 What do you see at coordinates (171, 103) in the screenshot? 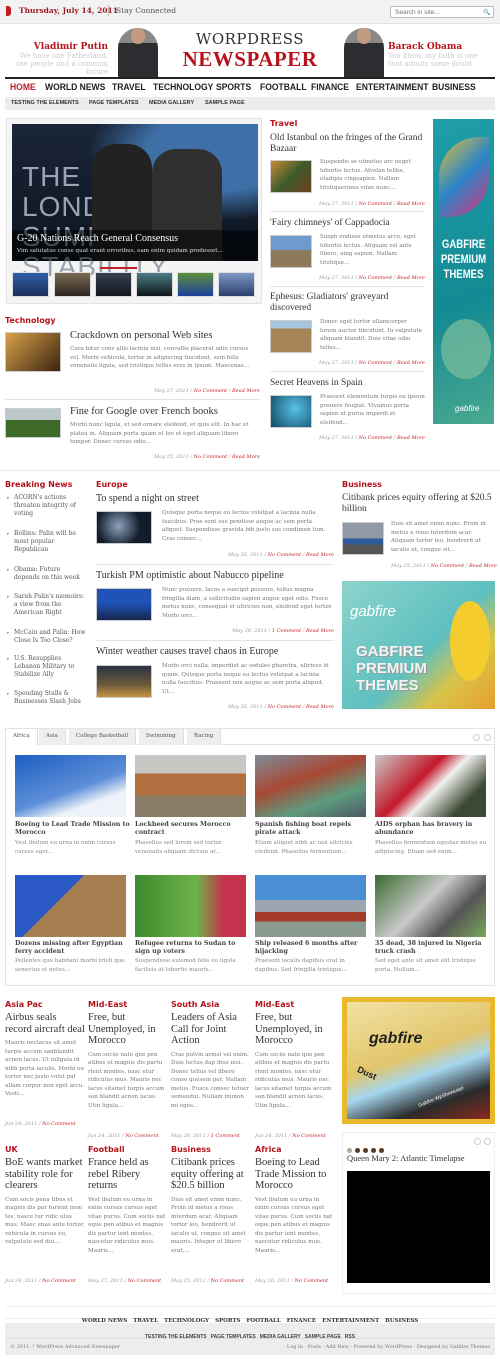
I see `subnav-media-gallery: MEDIA GALLERY` at bounding box center [171, 103].